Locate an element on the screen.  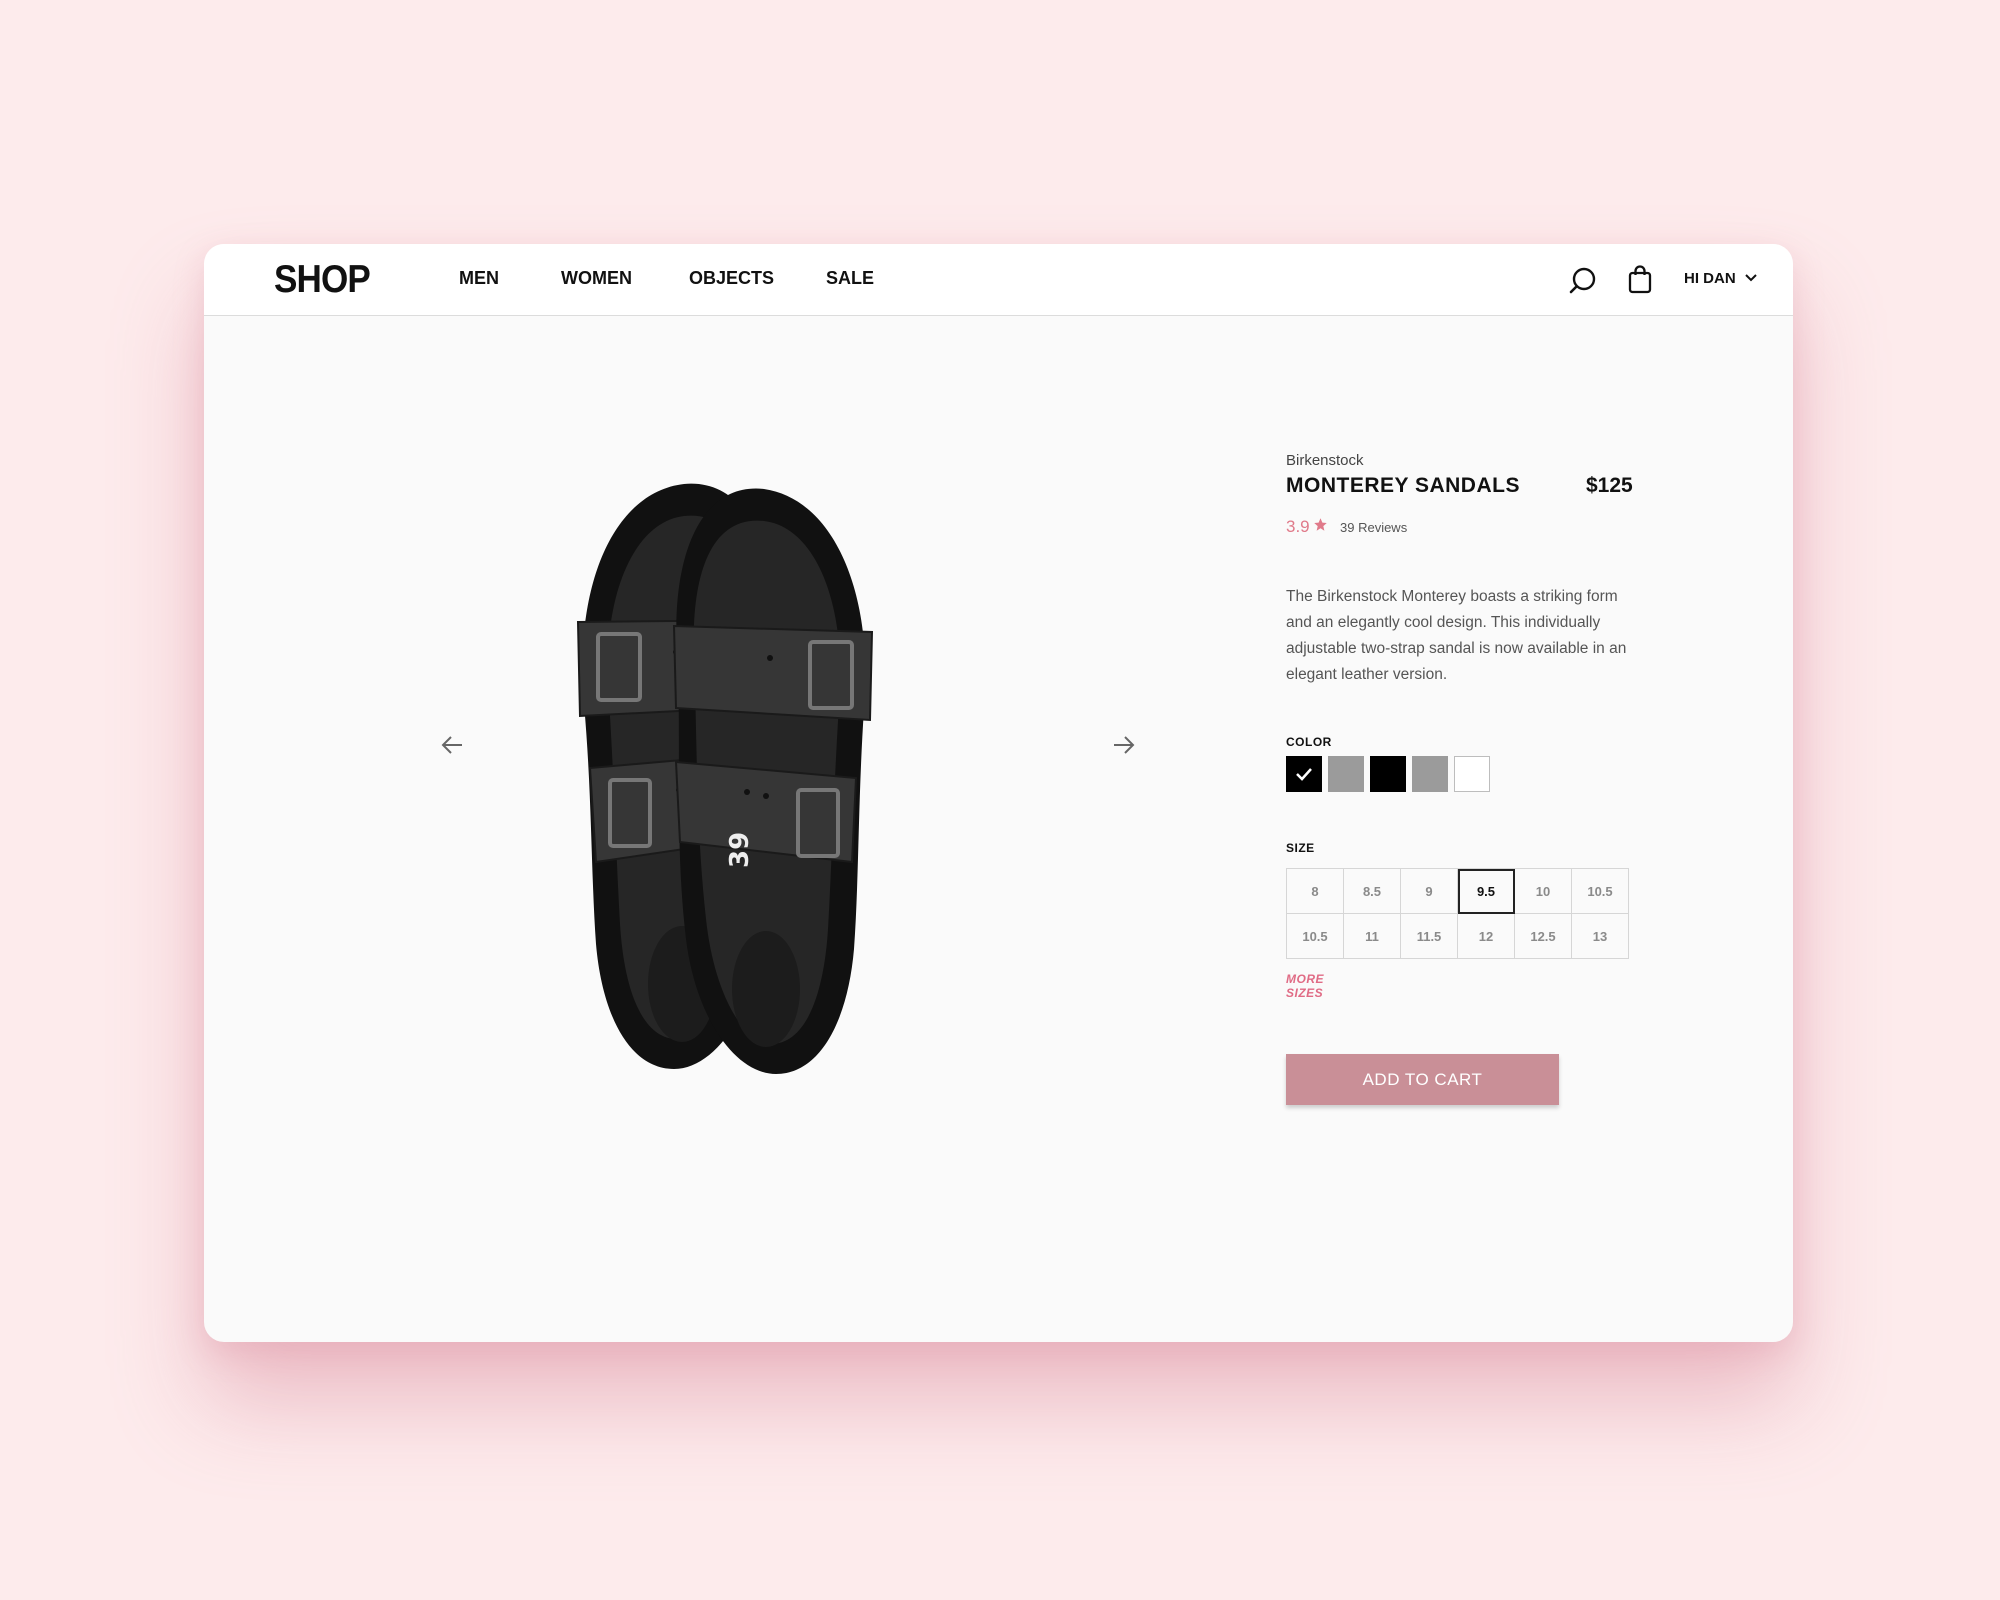
product-image-sandals: 39 39 is located at coordinates (724, 766).